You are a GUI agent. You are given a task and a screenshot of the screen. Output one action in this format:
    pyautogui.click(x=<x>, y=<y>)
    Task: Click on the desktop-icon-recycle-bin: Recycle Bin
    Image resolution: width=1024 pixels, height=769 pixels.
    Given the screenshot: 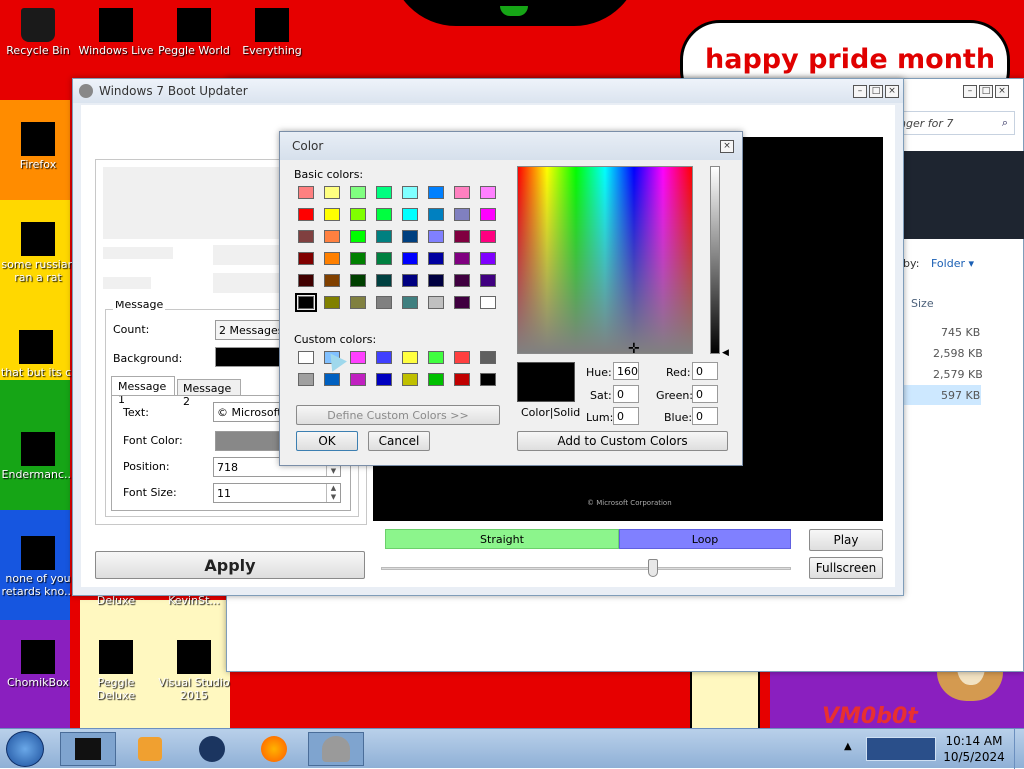 What is the action you would take?
    pyautogui.click(x=38, y=32)
    